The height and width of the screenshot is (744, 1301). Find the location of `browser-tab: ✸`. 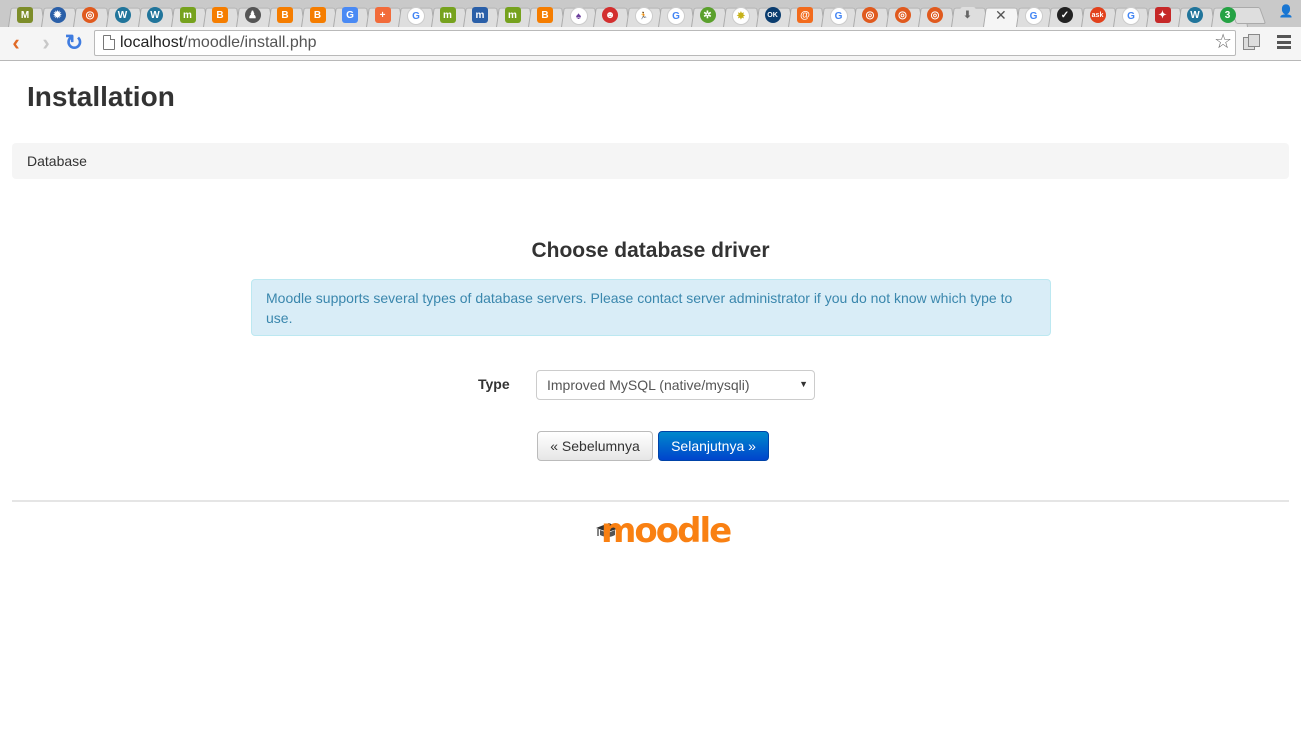

browser-tab: ✸ is located at coordinates (737, 15).